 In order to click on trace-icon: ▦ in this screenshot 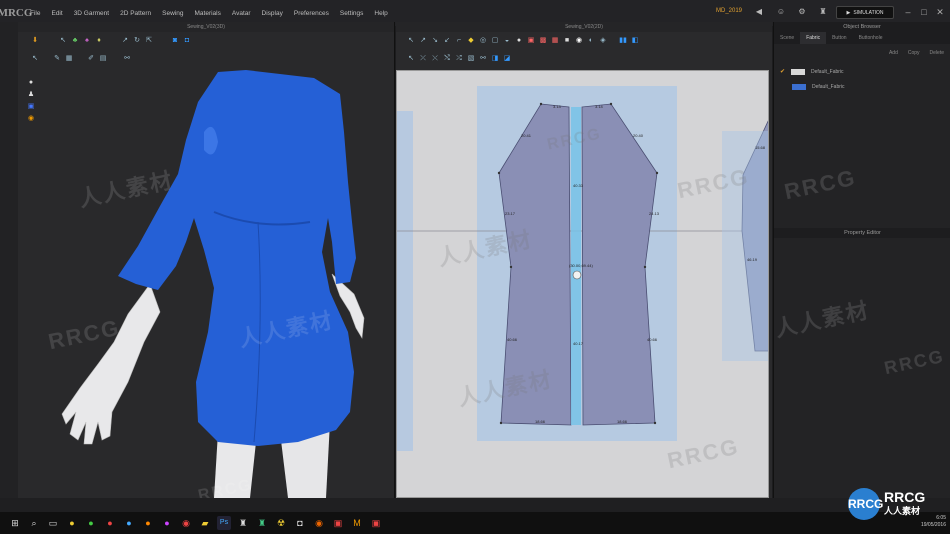, I will do `click(555, 41)`.